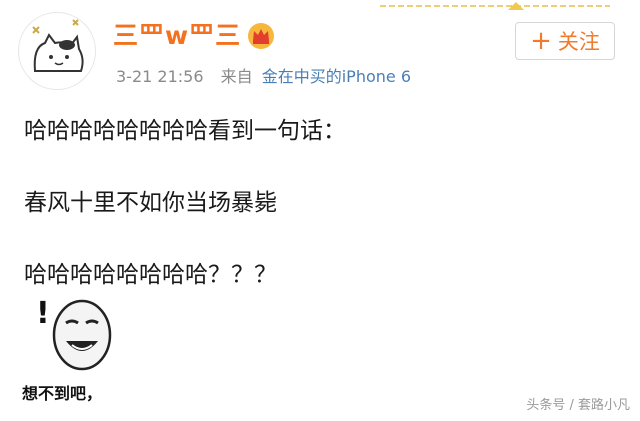  What do you see at coordinates (185, 131) in the screenshot?
I see `post-text-line-1: 哈哈哈哈哈哈哈哈看到一句话：` at bounding box center [185, 131].